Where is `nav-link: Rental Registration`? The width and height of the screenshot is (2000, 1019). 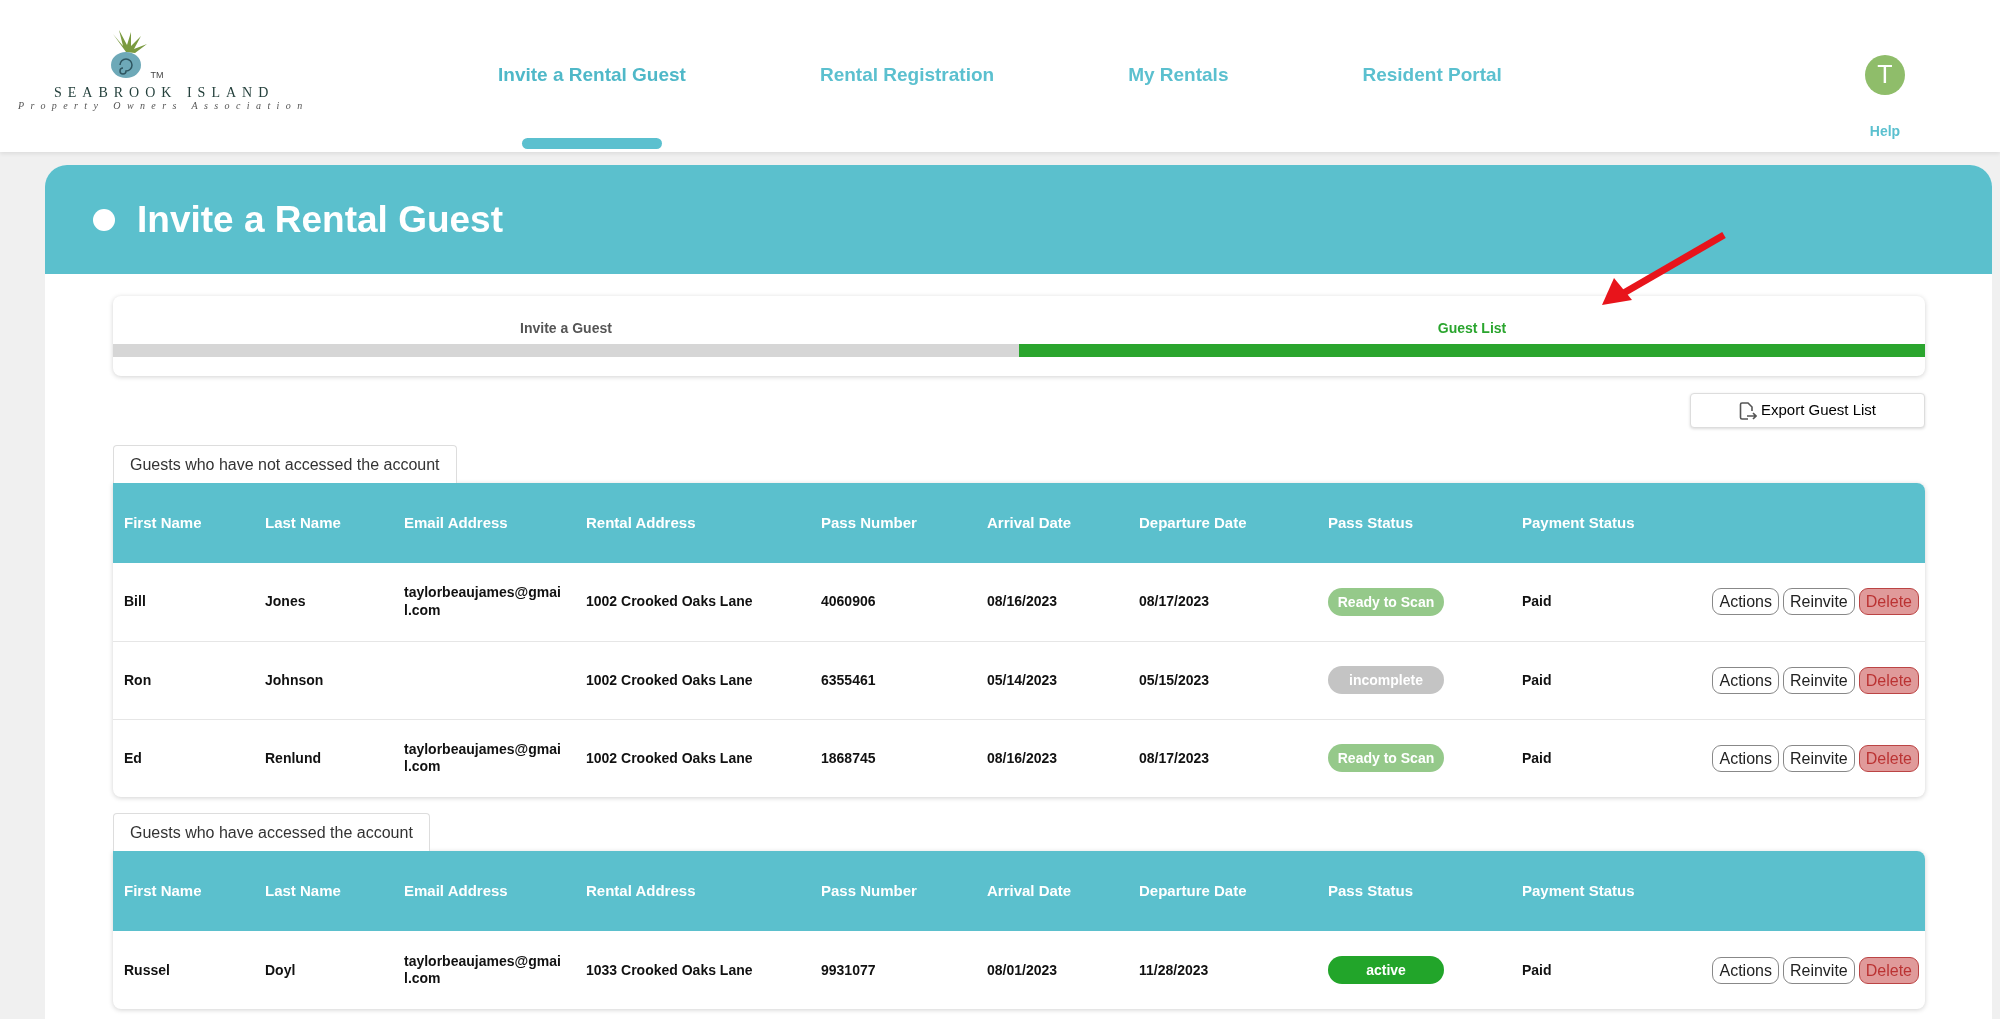
nav-link: Rental Registration is located at coordinates (907, 75).